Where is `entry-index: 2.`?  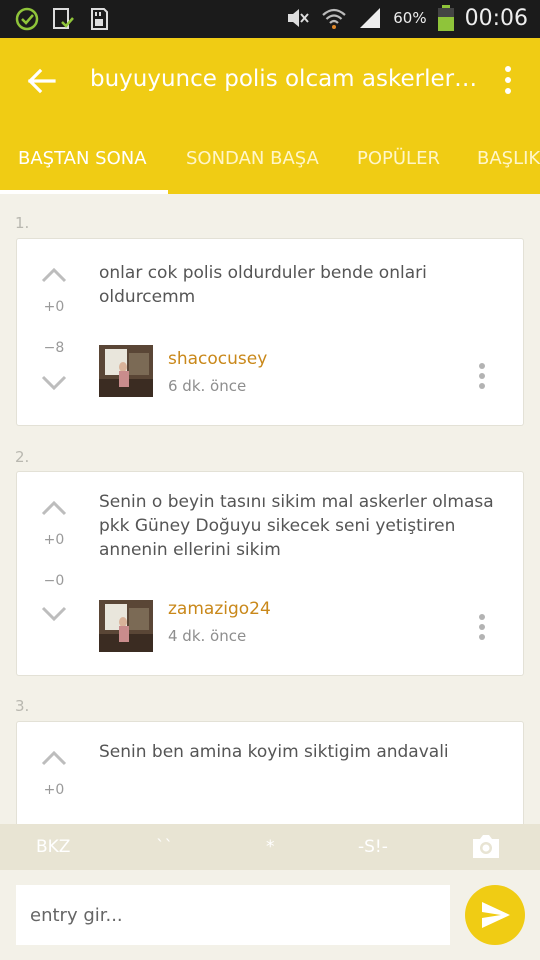
entry-index: 2. is located at coordinates (22, 457).